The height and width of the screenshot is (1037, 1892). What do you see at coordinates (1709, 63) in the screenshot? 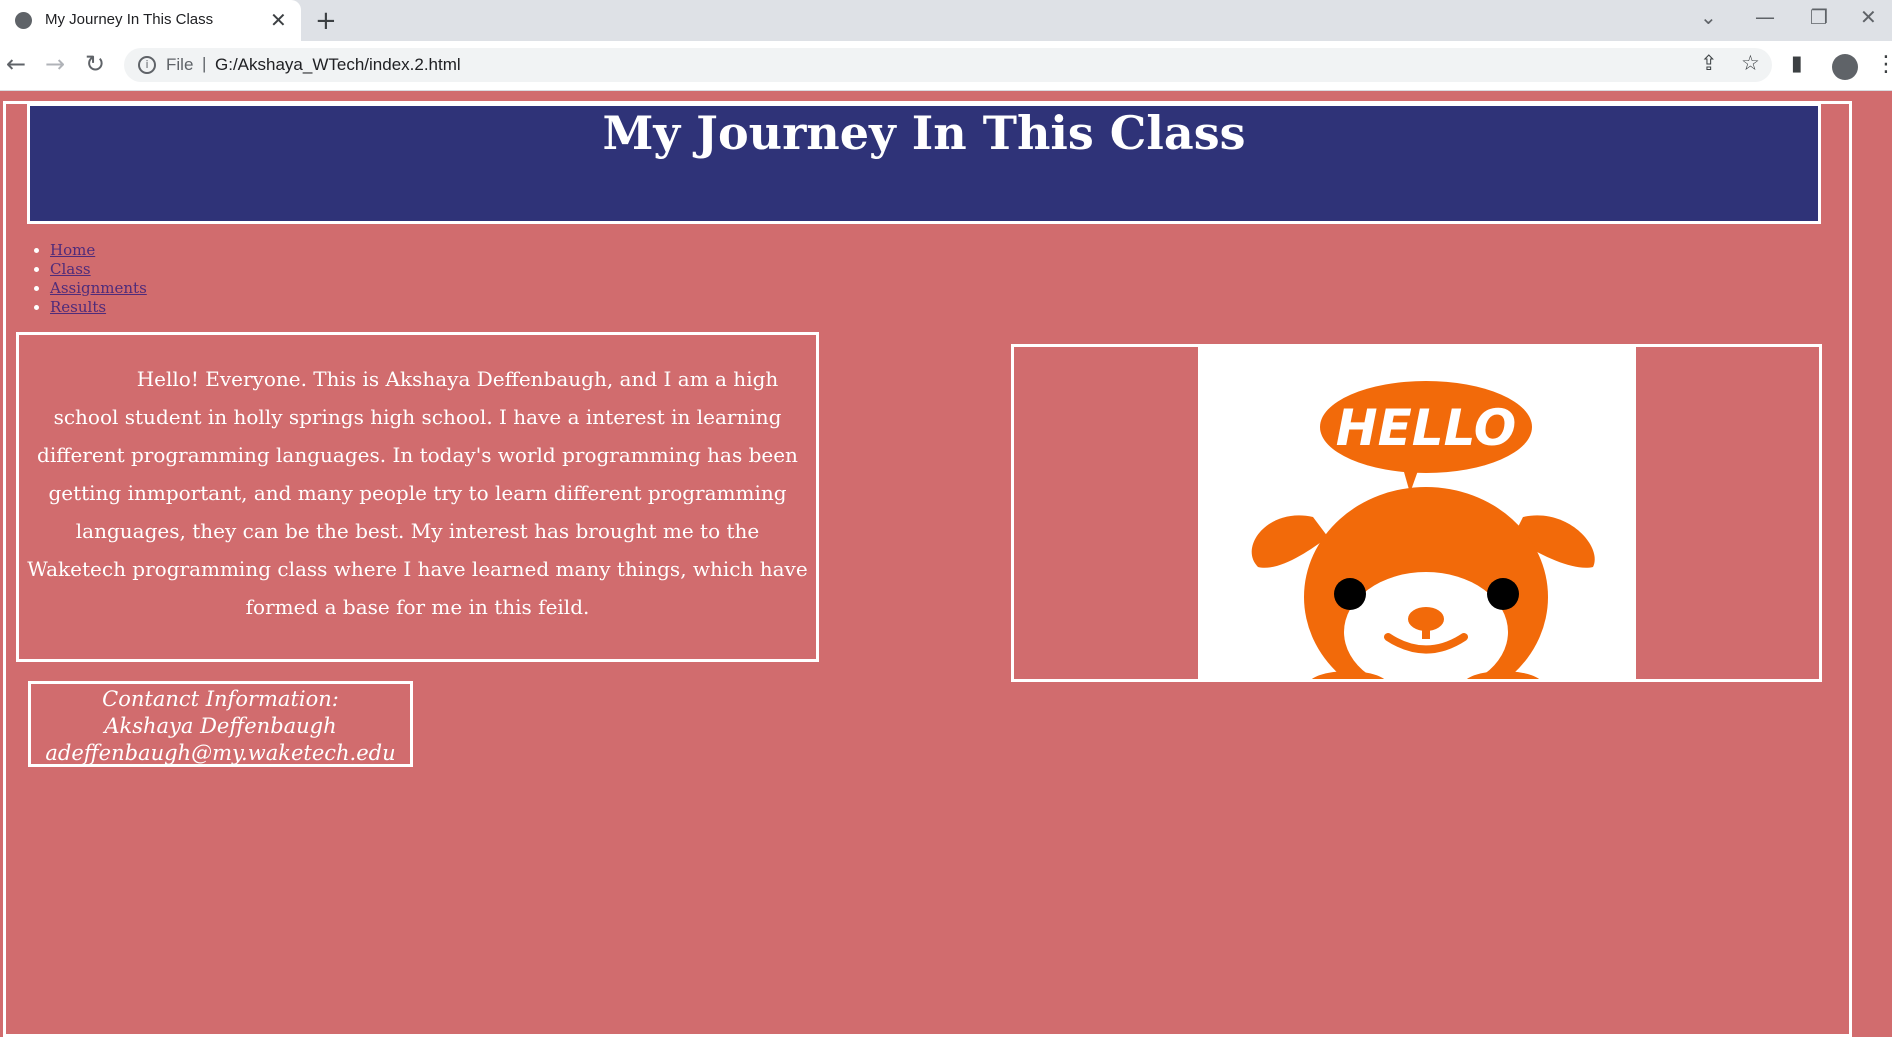
I see `share-icon: ⇪` at bounding box center [1709, 63].